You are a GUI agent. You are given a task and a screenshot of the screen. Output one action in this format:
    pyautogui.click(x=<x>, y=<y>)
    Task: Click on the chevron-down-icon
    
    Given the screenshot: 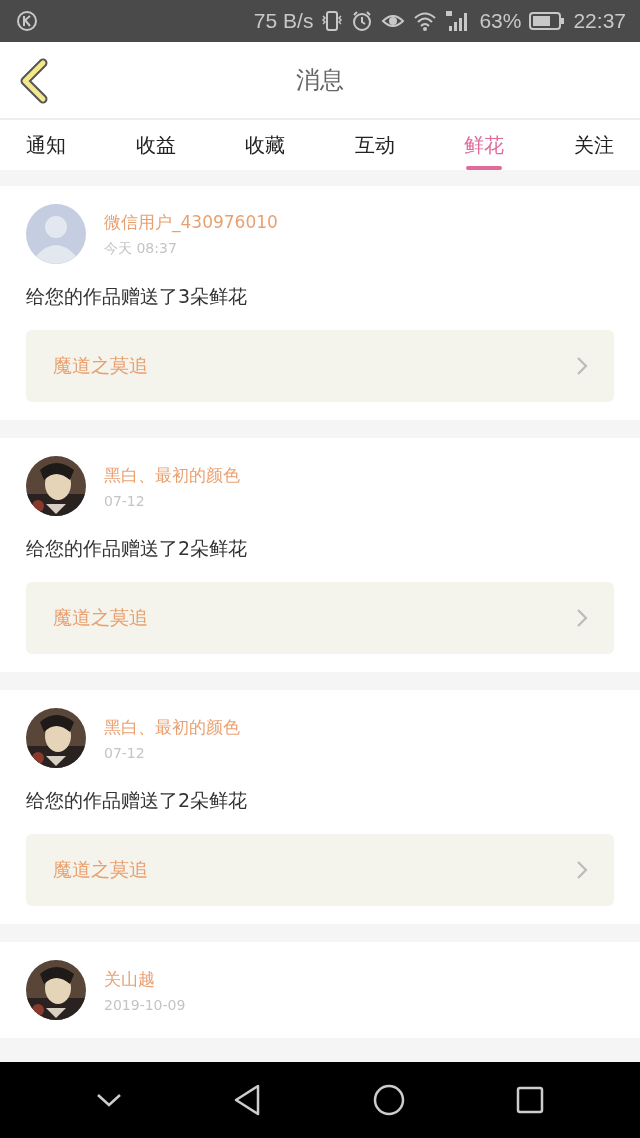 What is the action you would take?
    pyautogui.click(x=108, y=1100)
    